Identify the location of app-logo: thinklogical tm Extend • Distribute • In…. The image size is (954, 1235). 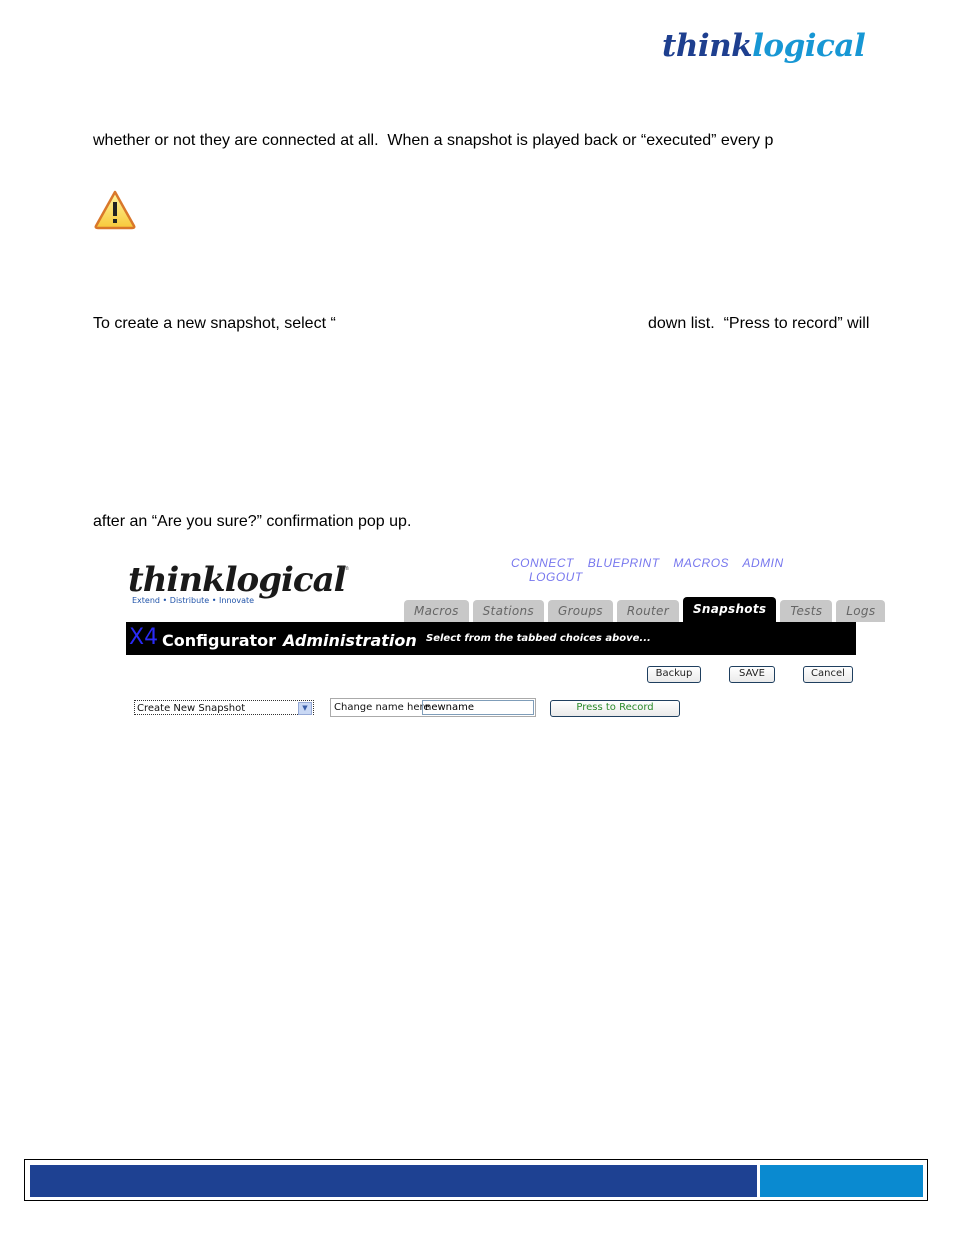
(238, 582).